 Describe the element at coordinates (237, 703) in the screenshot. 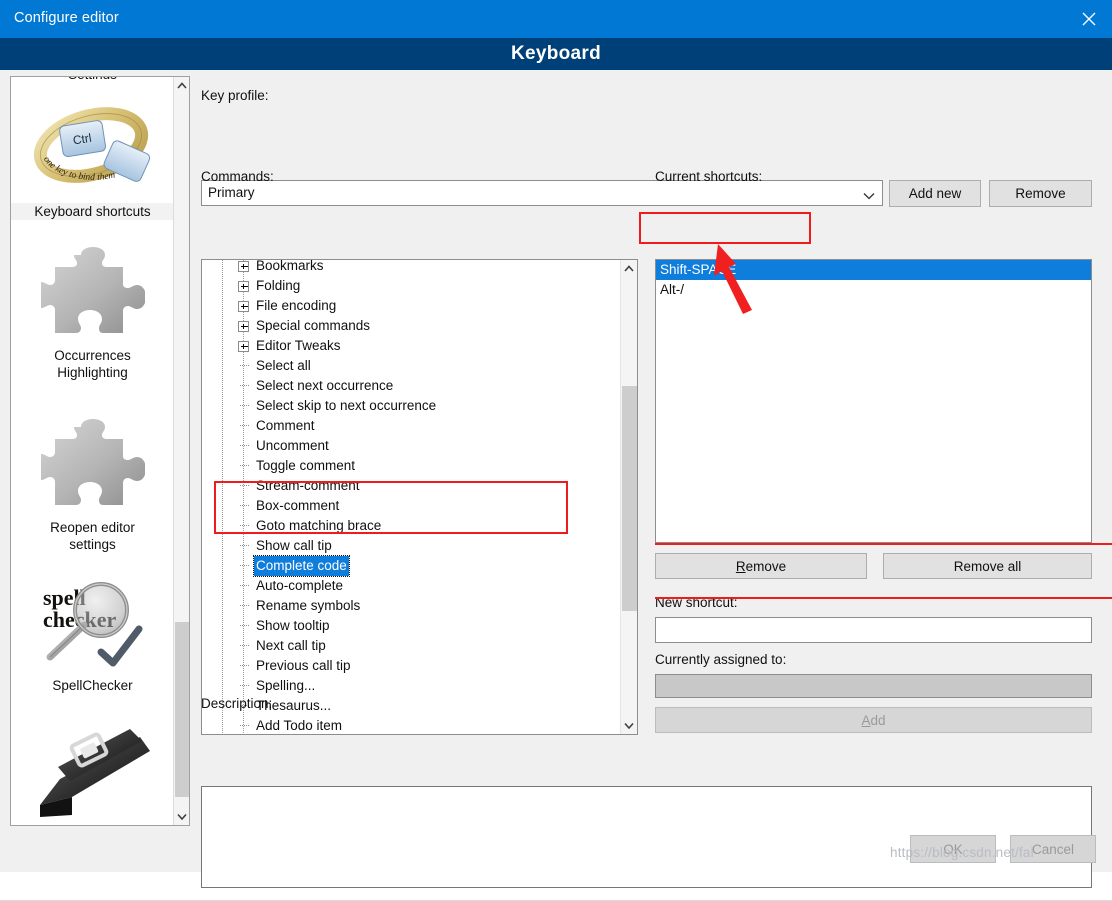

I see `description-label: Description:` at that location.